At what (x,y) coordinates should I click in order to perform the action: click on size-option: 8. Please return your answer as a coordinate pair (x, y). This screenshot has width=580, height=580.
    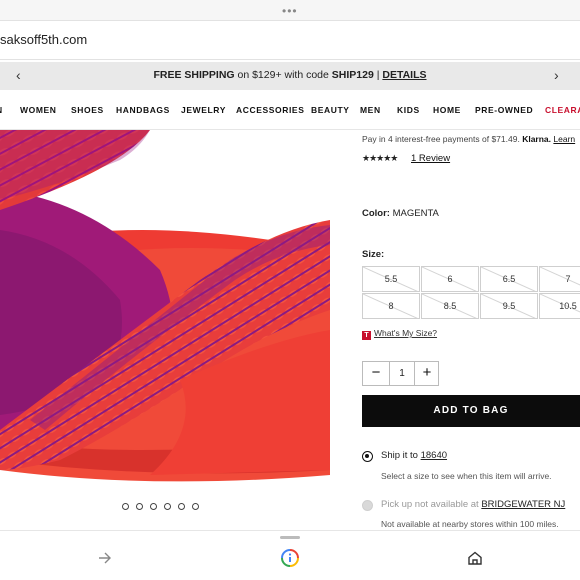
    Looking at the image, I should click on (391, 306).